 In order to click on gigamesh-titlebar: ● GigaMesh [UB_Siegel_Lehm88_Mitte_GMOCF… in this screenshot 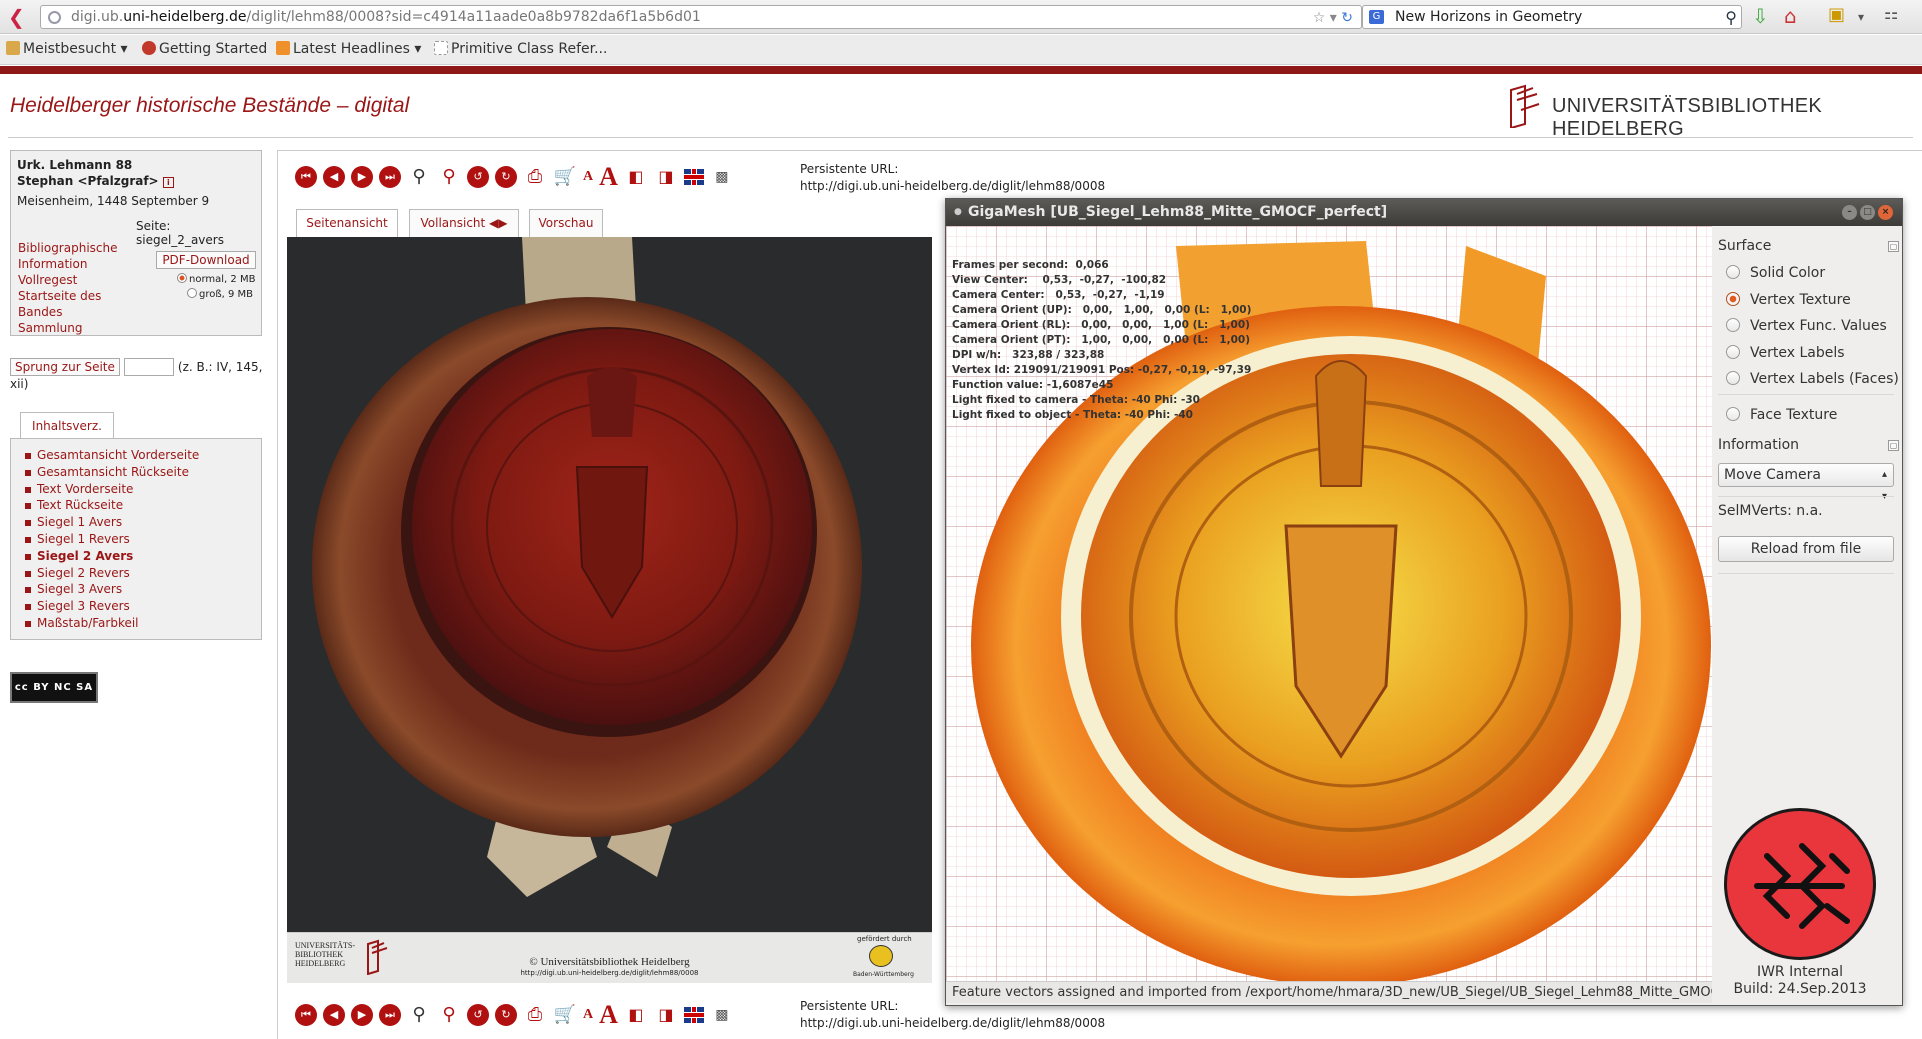, I will do `click(1424, 212)`.